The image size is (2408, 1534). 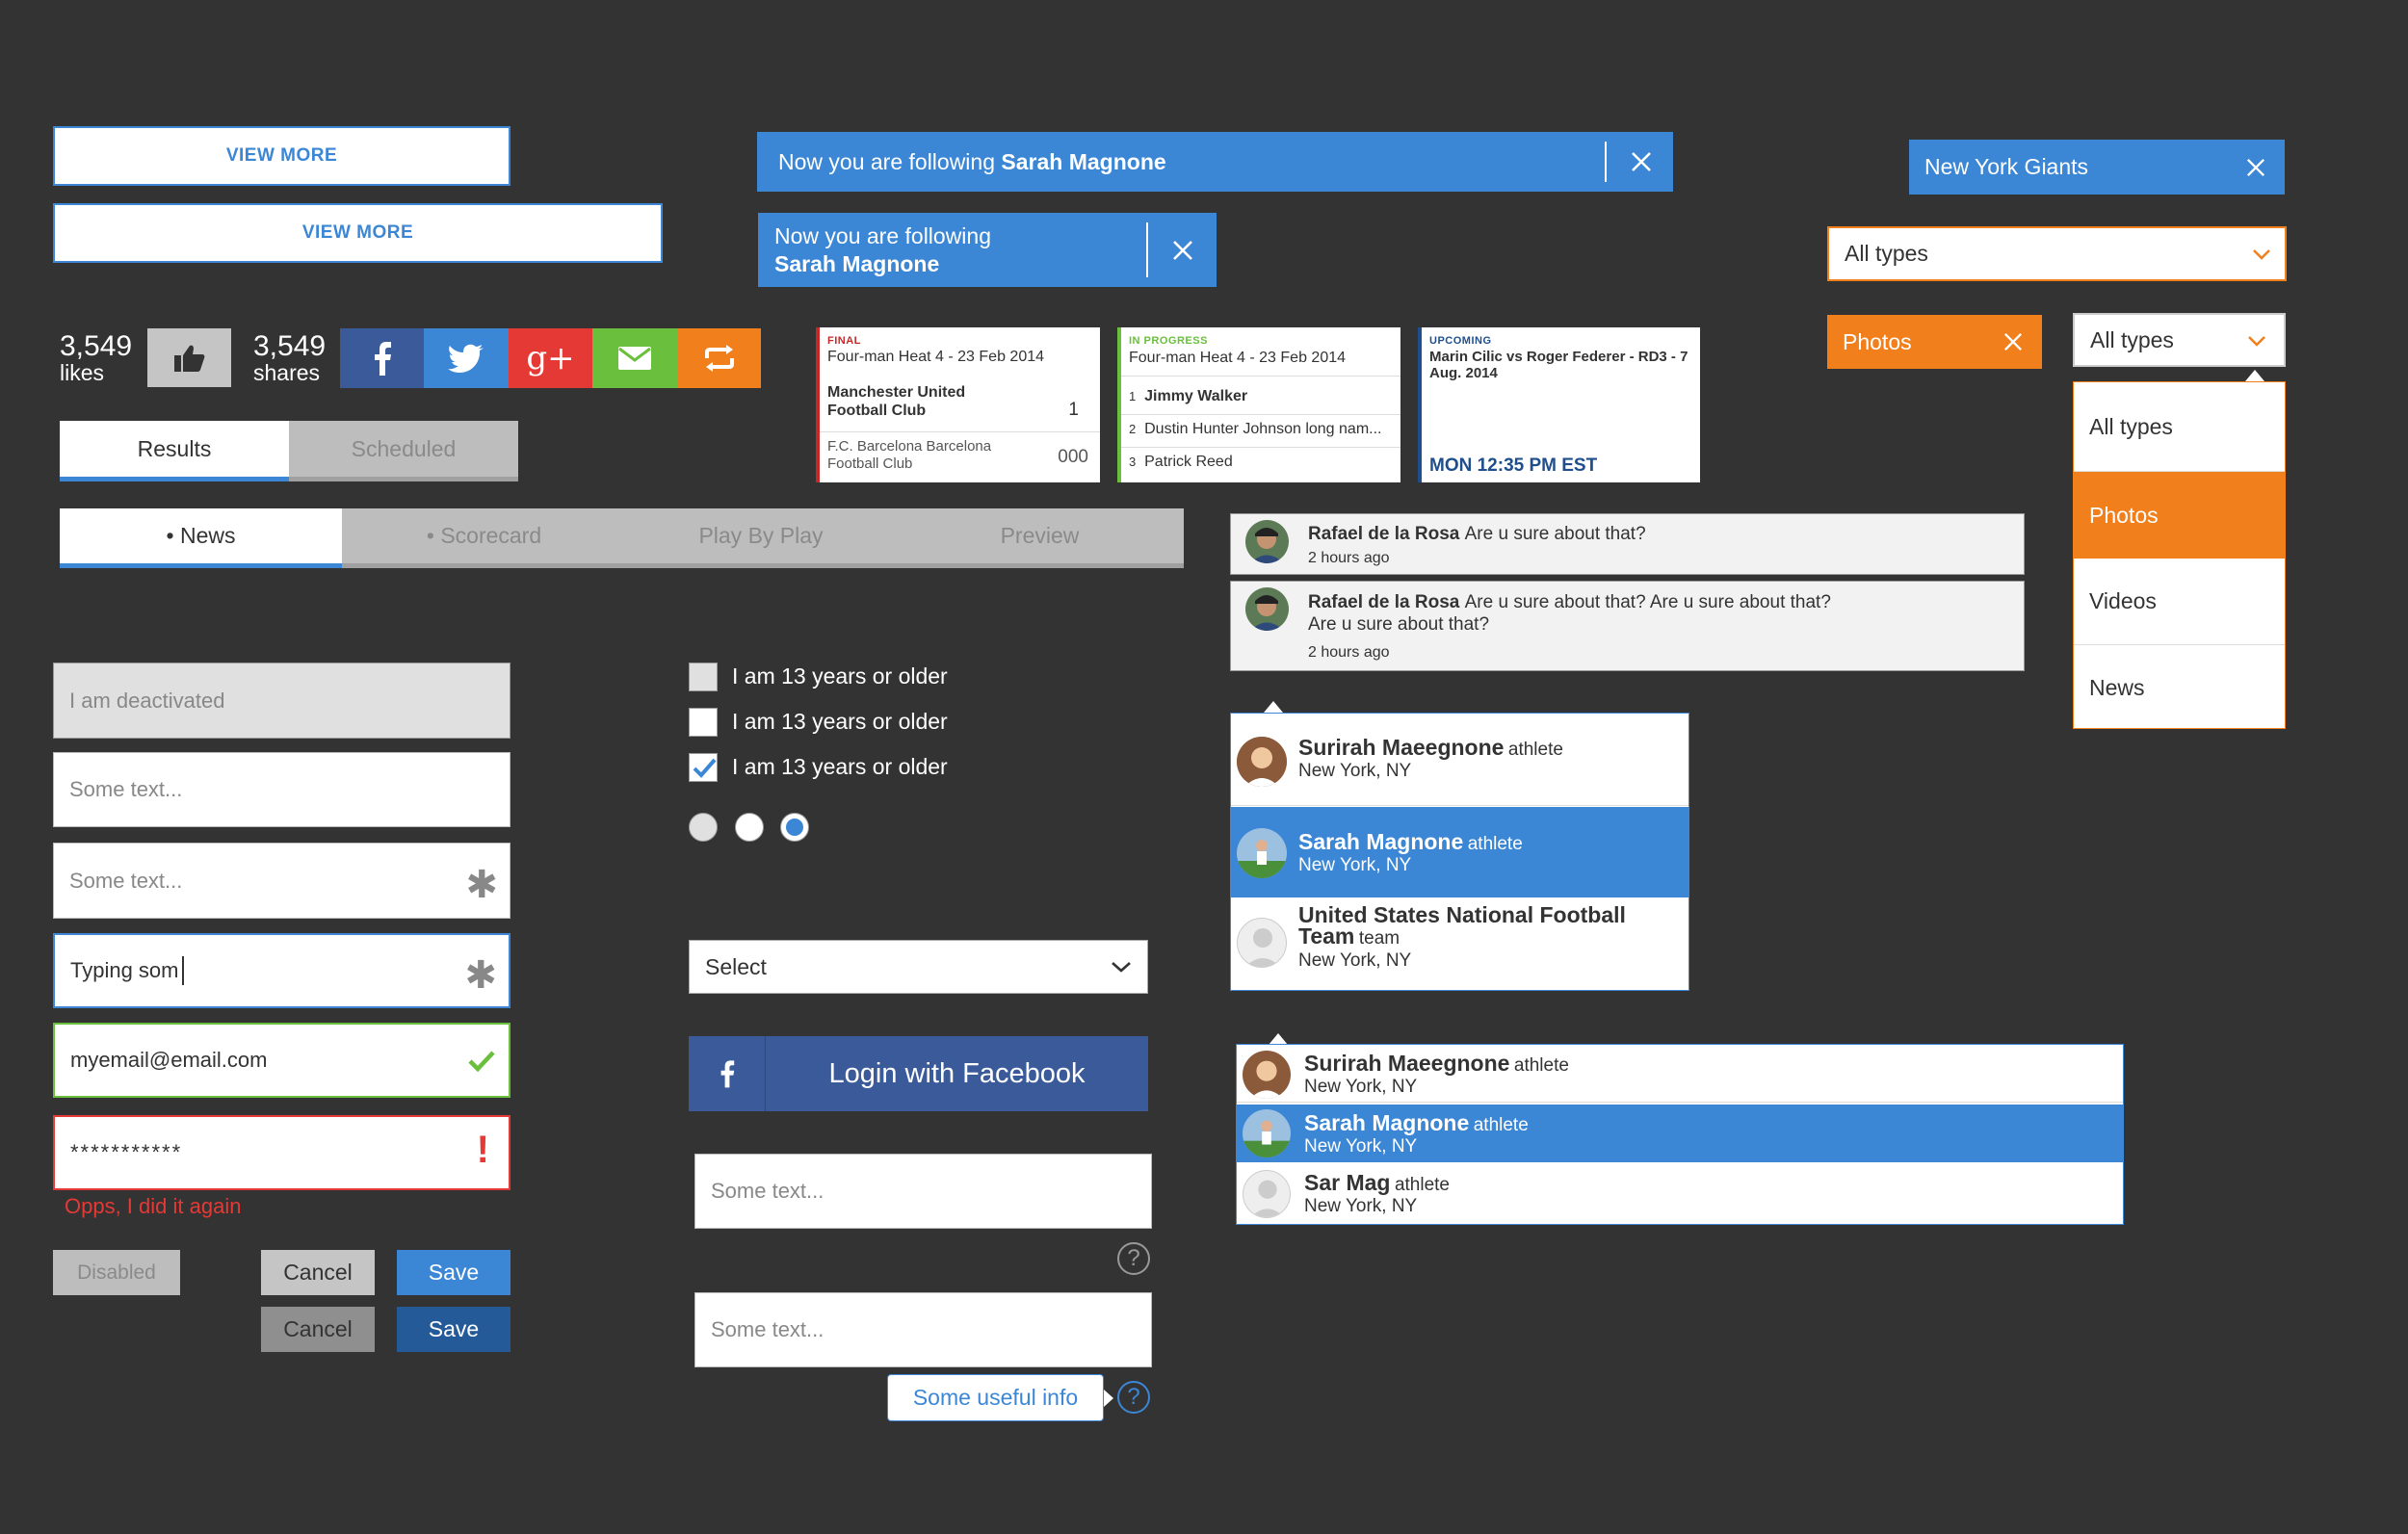 I want to click on help-icon: ?, so click(x=1133, y=1258).